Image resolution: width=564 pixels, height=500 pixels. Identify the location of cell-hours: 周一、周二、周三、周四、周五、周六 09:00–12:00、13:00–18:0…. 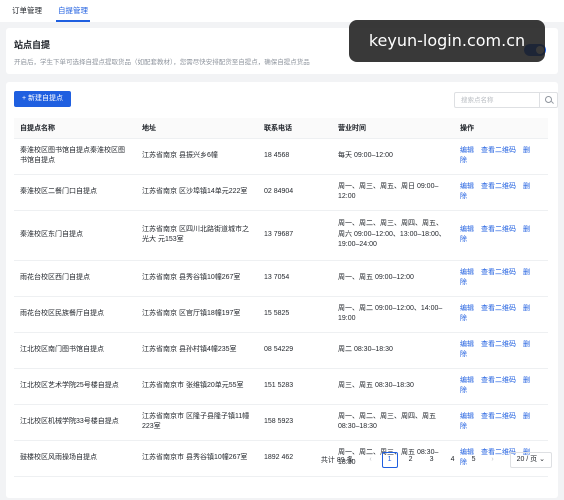
(393, 235).